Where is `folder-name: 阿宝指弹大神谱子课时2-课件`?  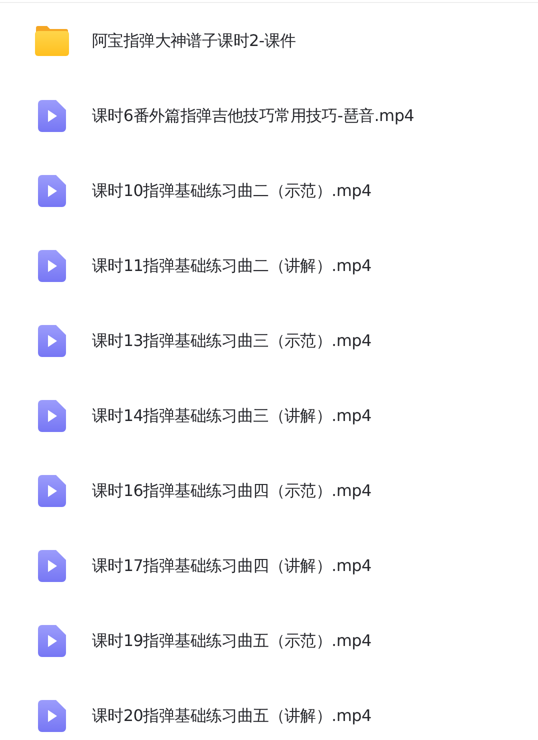 folder-name: 阿宝指弹大神谱子课时2-课件 is located at coordinates (194, 40).